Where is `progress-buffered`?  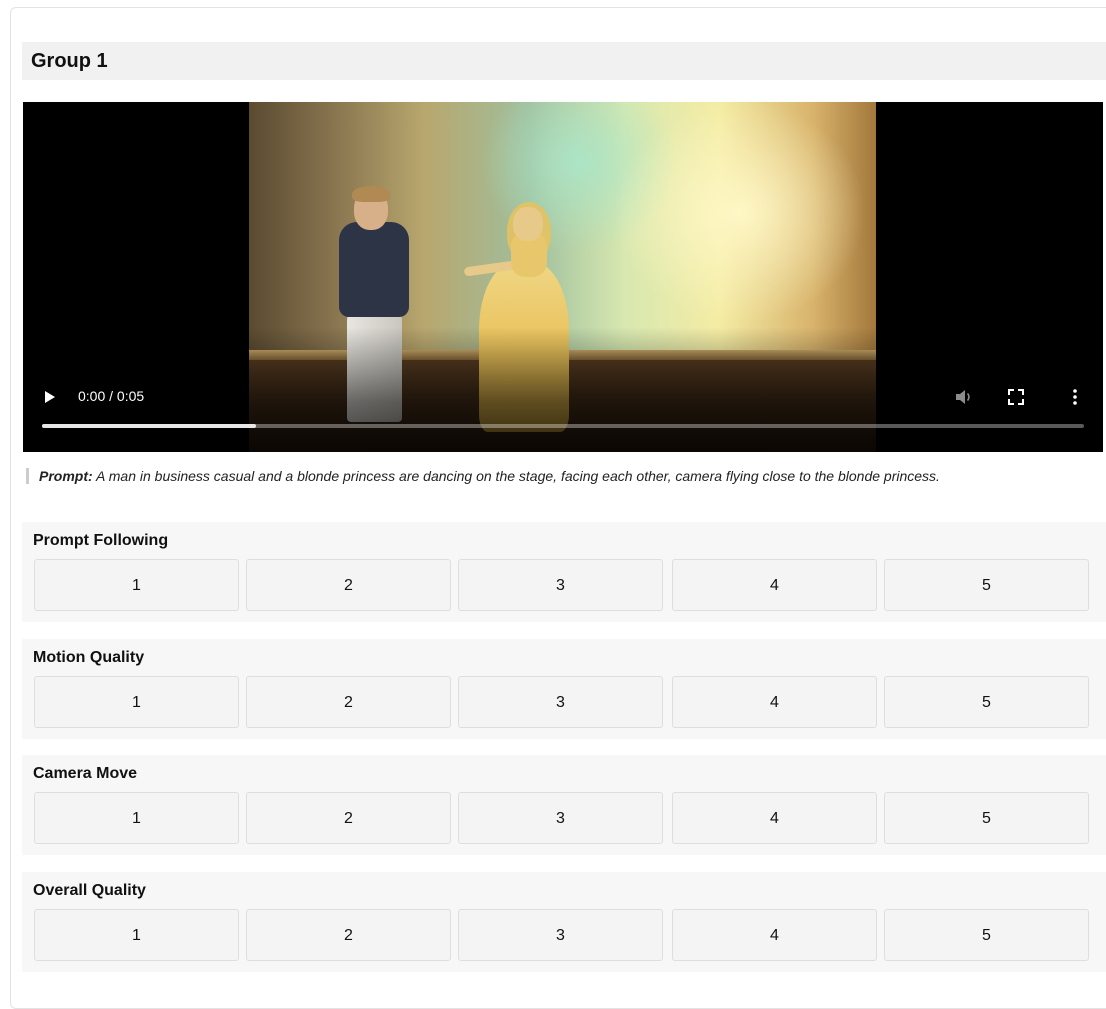 progress-buffered is located at coordinates (149, 426).